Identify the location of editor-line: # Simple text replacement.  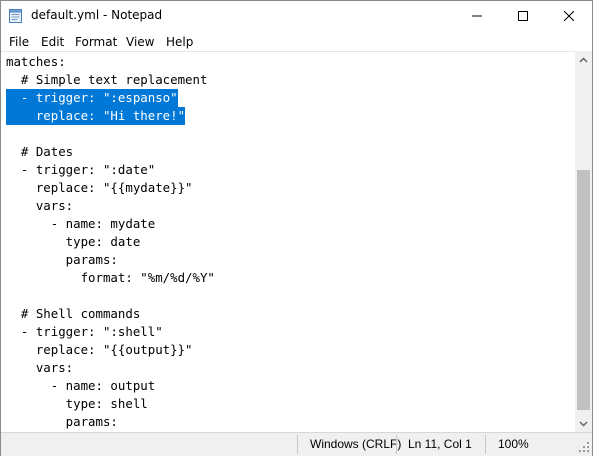
(107, 79).